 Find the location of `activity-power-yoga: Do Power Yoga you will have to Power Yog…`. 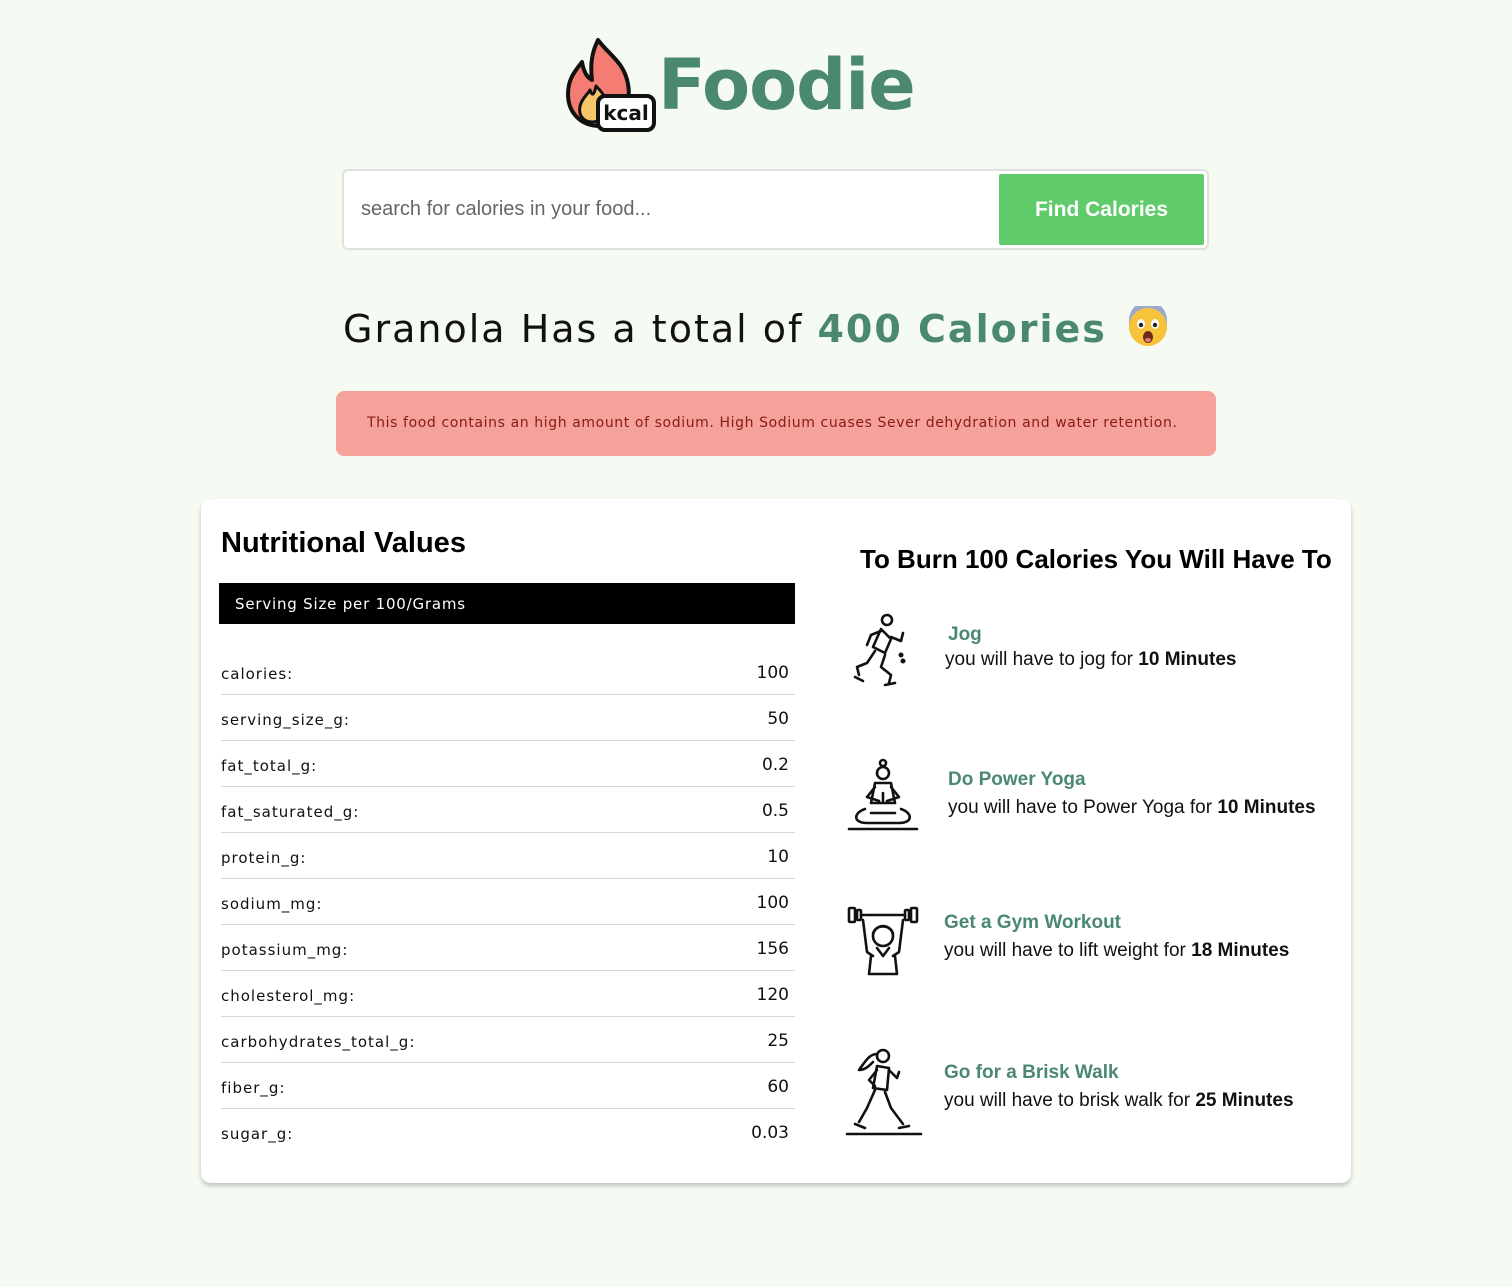

activity-power-yoga: Do Power Yoga you will have to Power Yog… is located at coordinates (1095, 802).